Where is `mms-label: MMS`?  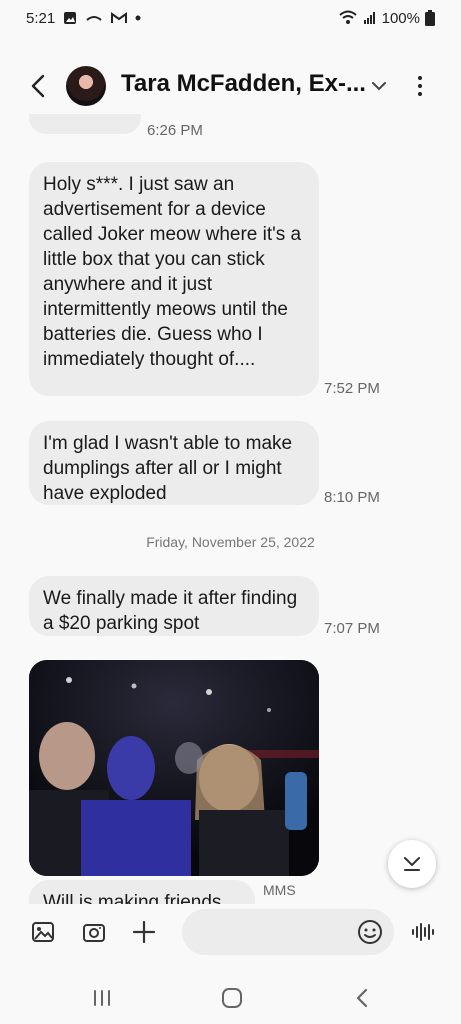 mms-label: MMS is located at coordinates (279, 890).